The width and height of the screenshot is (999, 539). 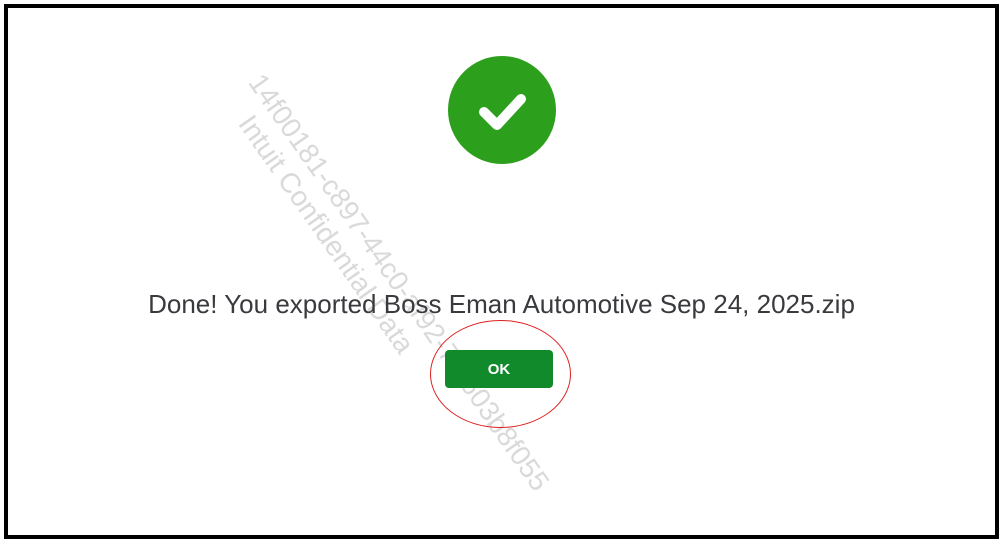 What do you see at coordinates (502, 110) in the screenshot?
I see `checkmark-icon` at bounding box center [502, 110].